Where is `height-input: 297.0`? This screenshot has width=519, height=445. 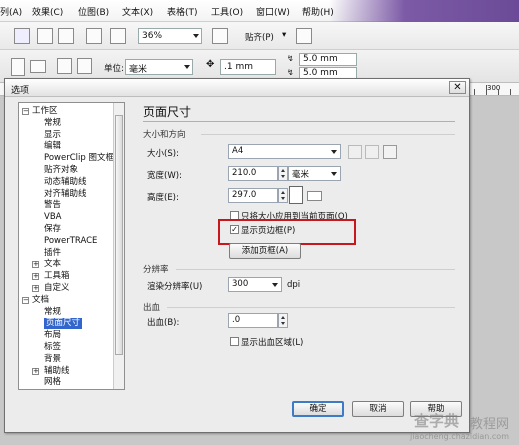
height-input: 297.0 is located at coordinates (253, 195).